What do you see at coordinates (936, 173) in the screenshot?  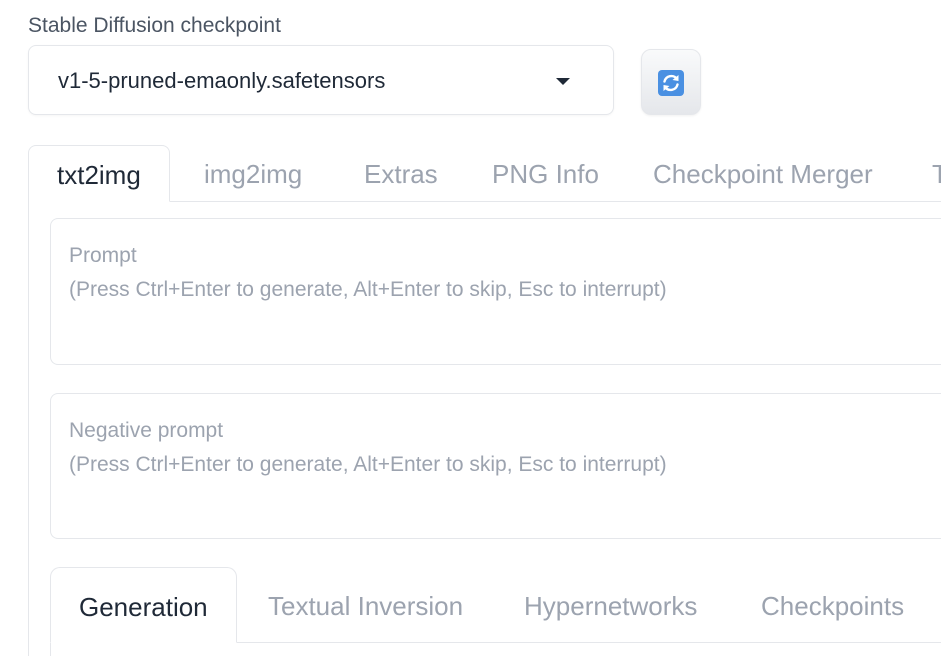 I see `tab-truncated: T` at bounding box center [936, 173].